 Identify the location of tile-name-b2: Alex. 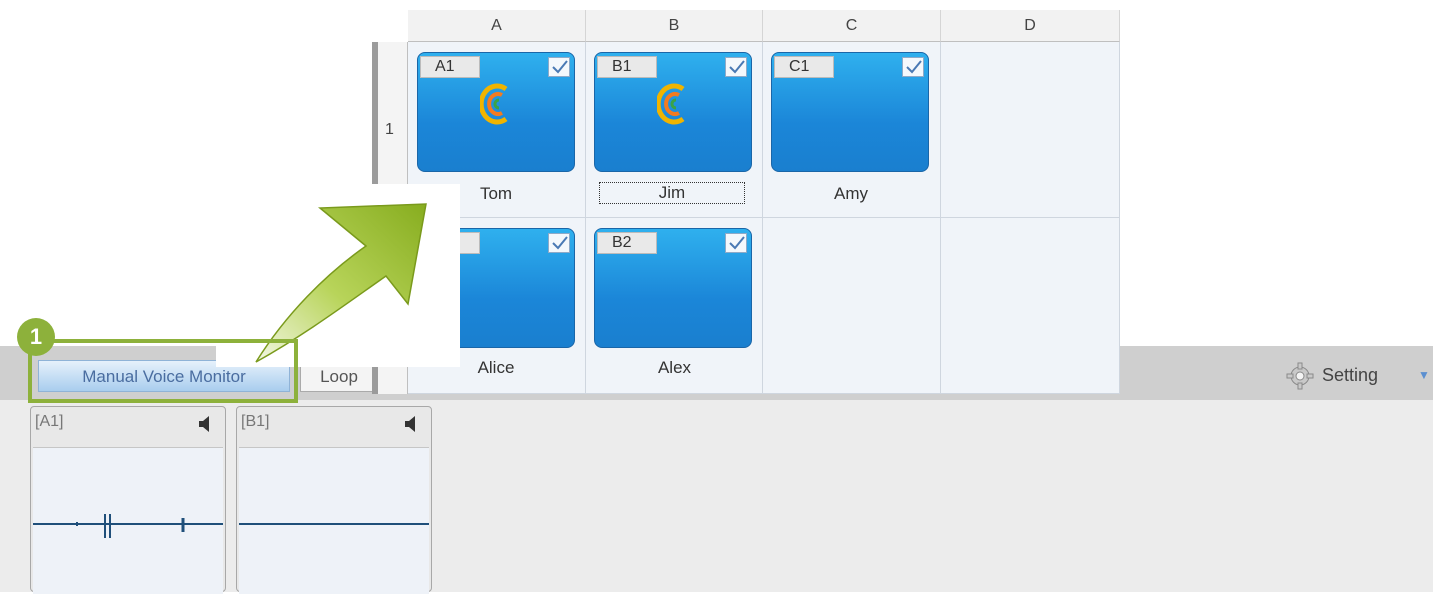
(674, 367).